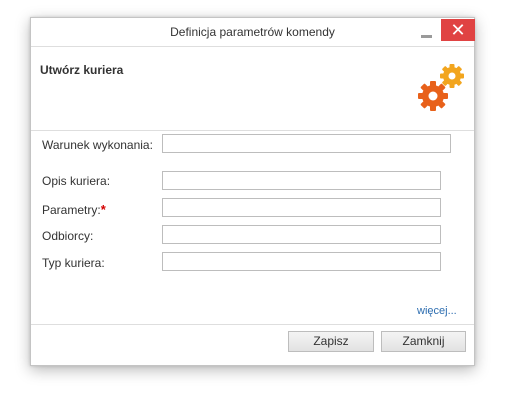  What do you see at coordinates (73, 263) in the screenshot?
I see `type-label: Typ kuriera:` at bounding box center [73, 263].